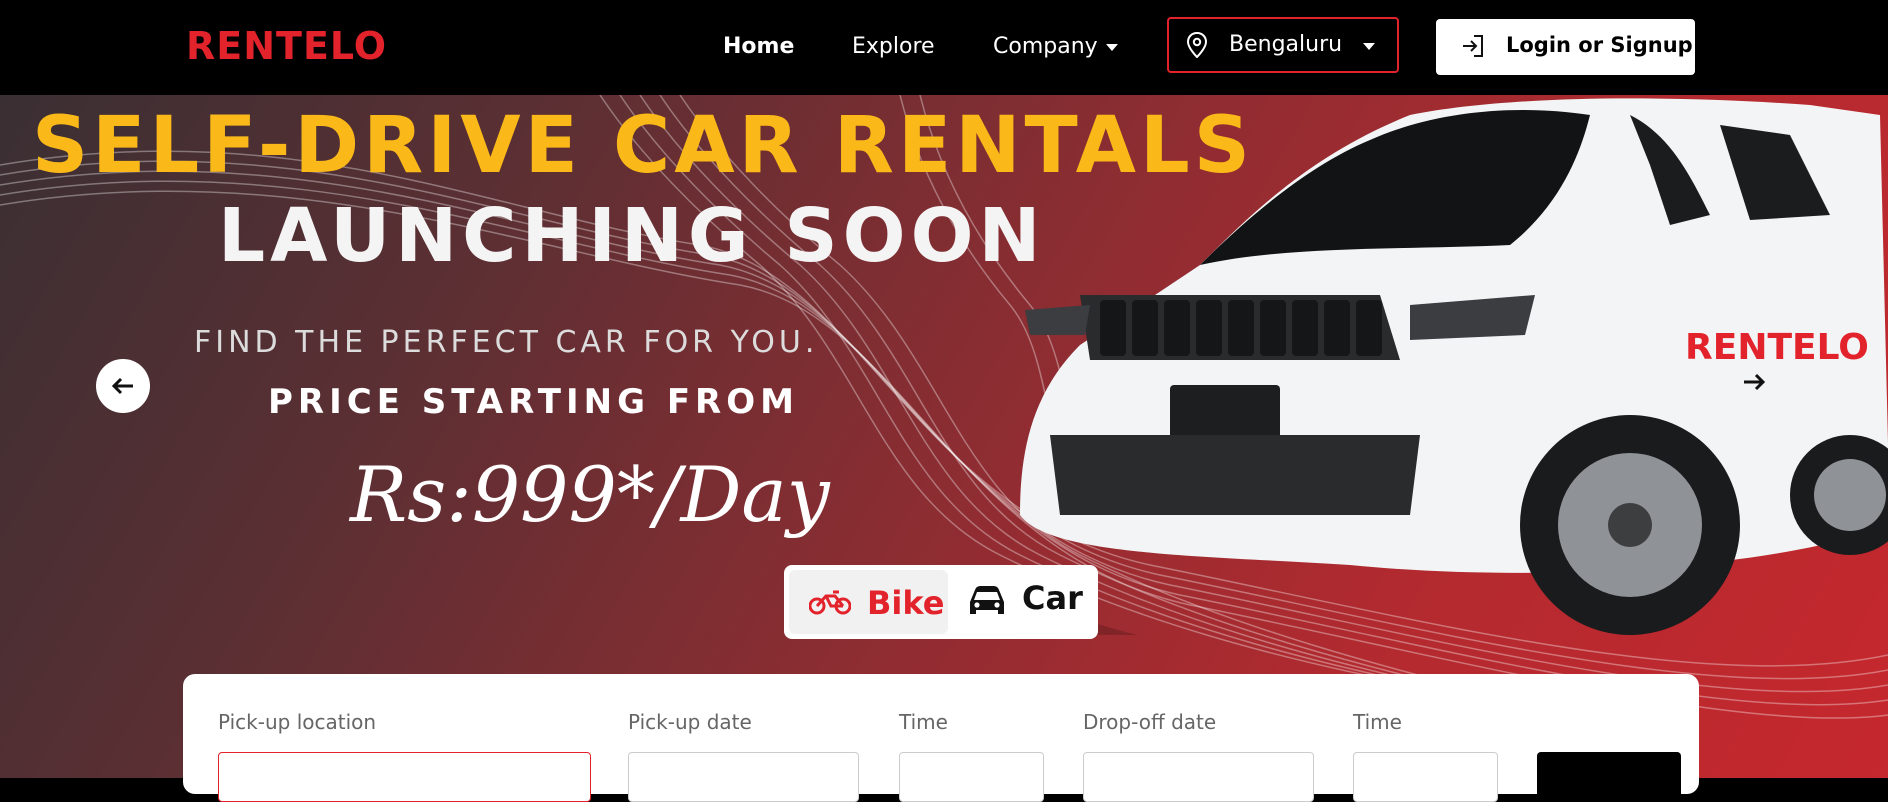 The height and width of the screenshot is (802, 1888). What do you see at coordinates (906, 603) in the screenshot?
I see `bike-label: Bike` at bounding box center [906, 603].